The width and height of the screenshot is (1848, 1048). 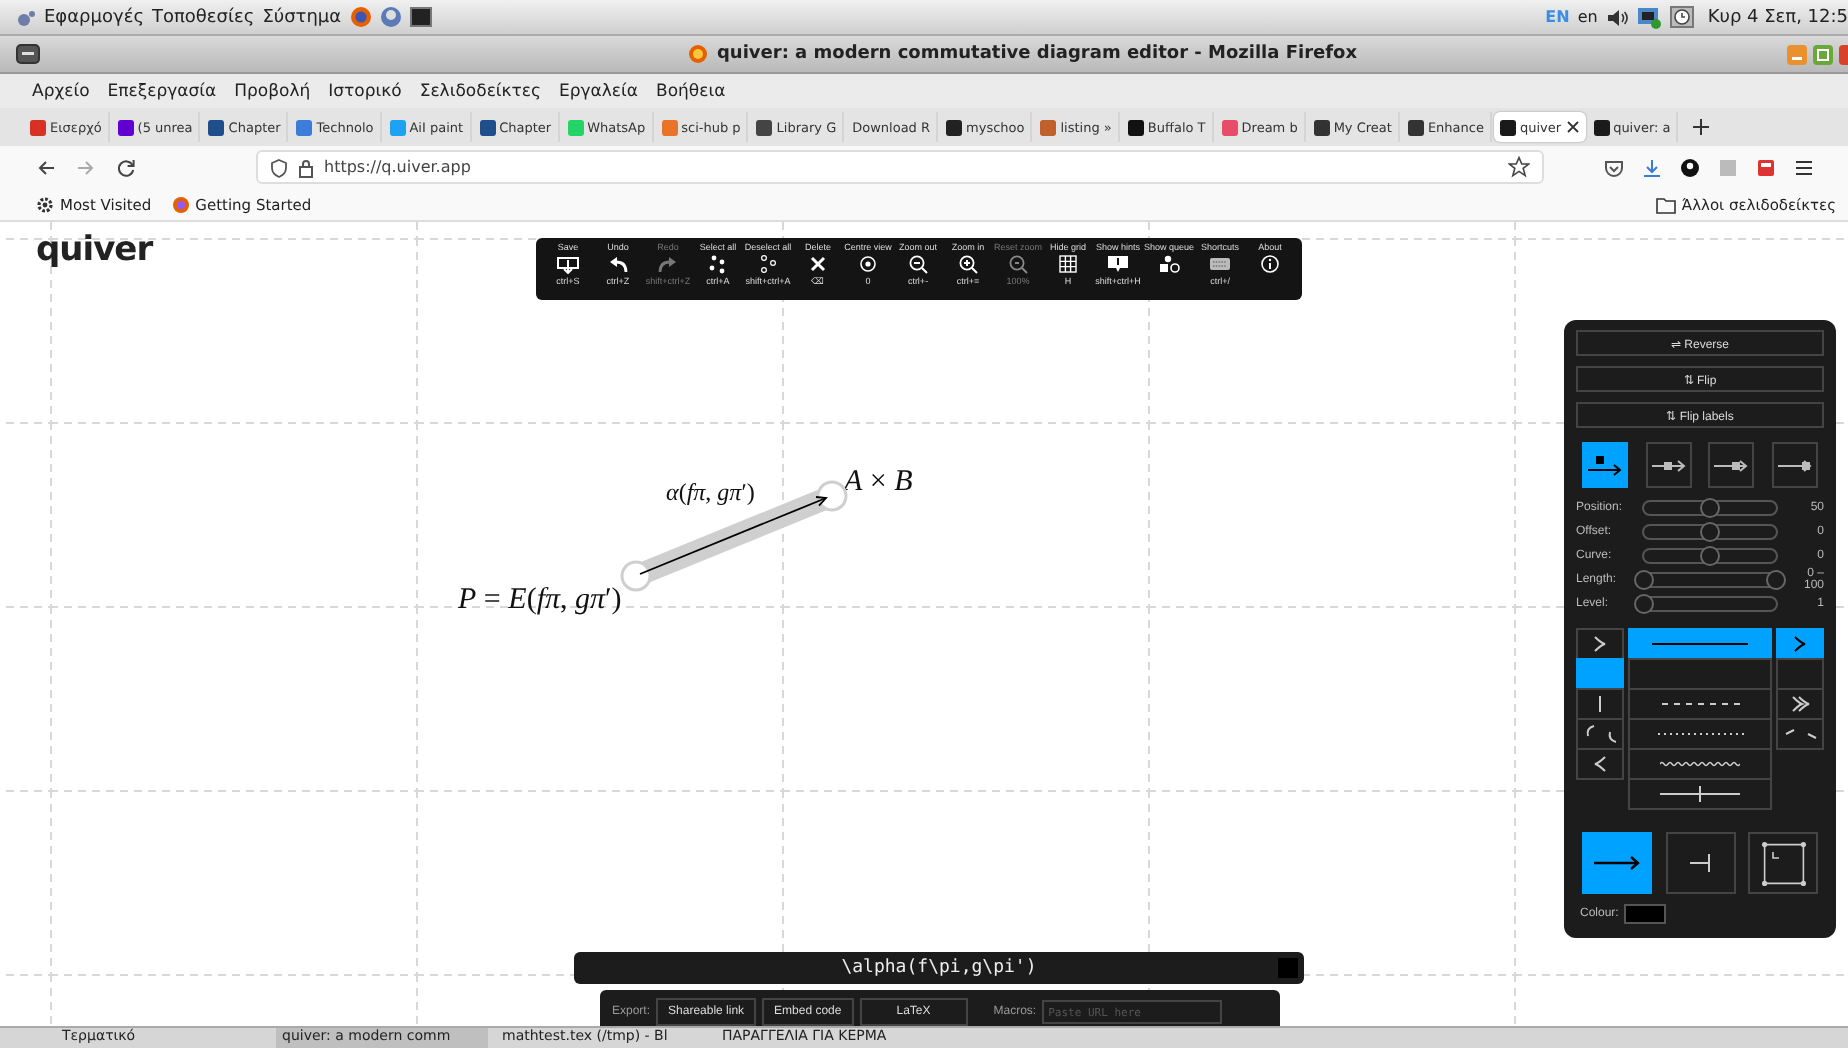 What do you see at coordinates (1701, 127) in the screenshot?
I see `new-tab-icon` at bounding box center [1701, 127].